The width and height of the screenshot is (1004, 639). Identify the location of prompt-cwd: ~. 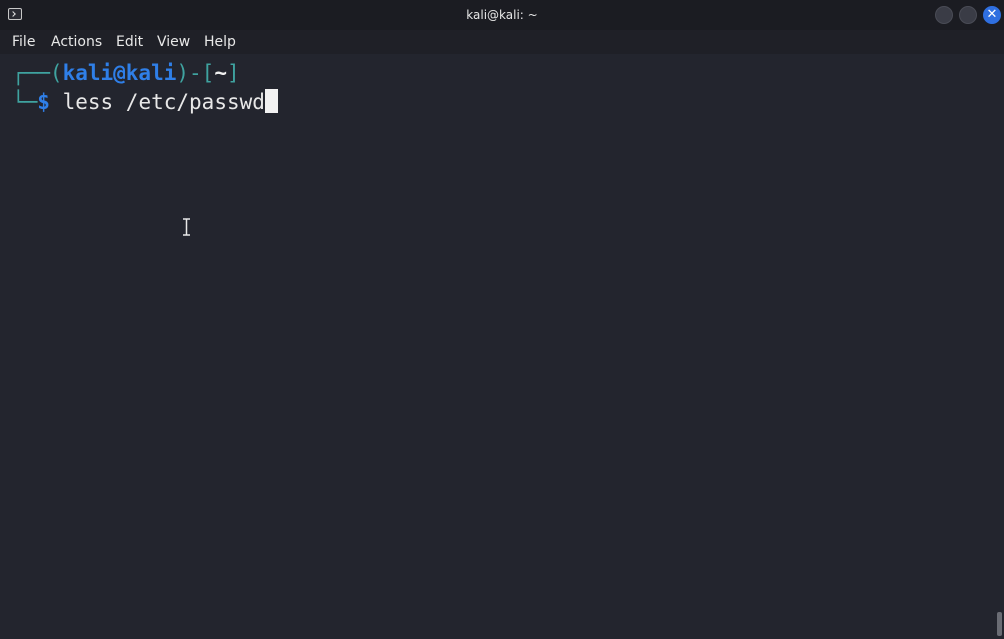
(220, 73).